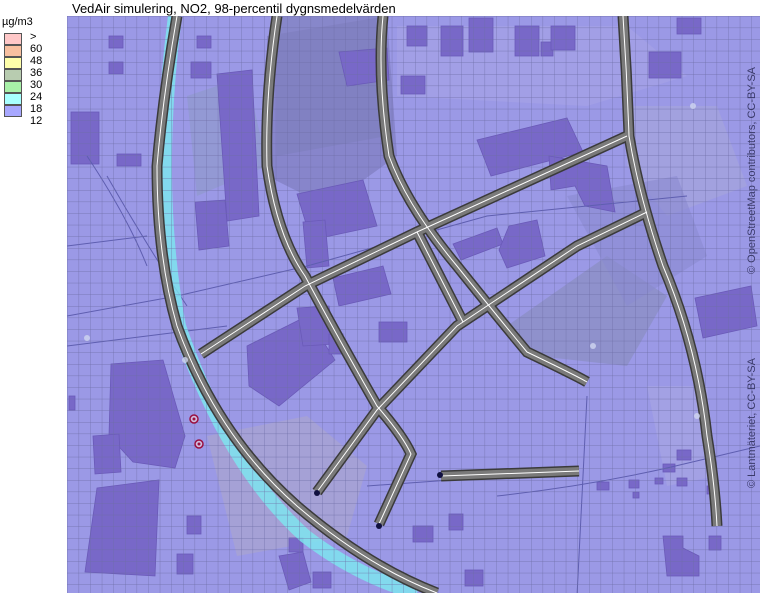 This screenshot has height=593, width=760. Describe the element at coordinates (752, 170) in the screenshot. I see `credit-osm: © OpenStreetMap contributors, CC-BY-SA` at that location.